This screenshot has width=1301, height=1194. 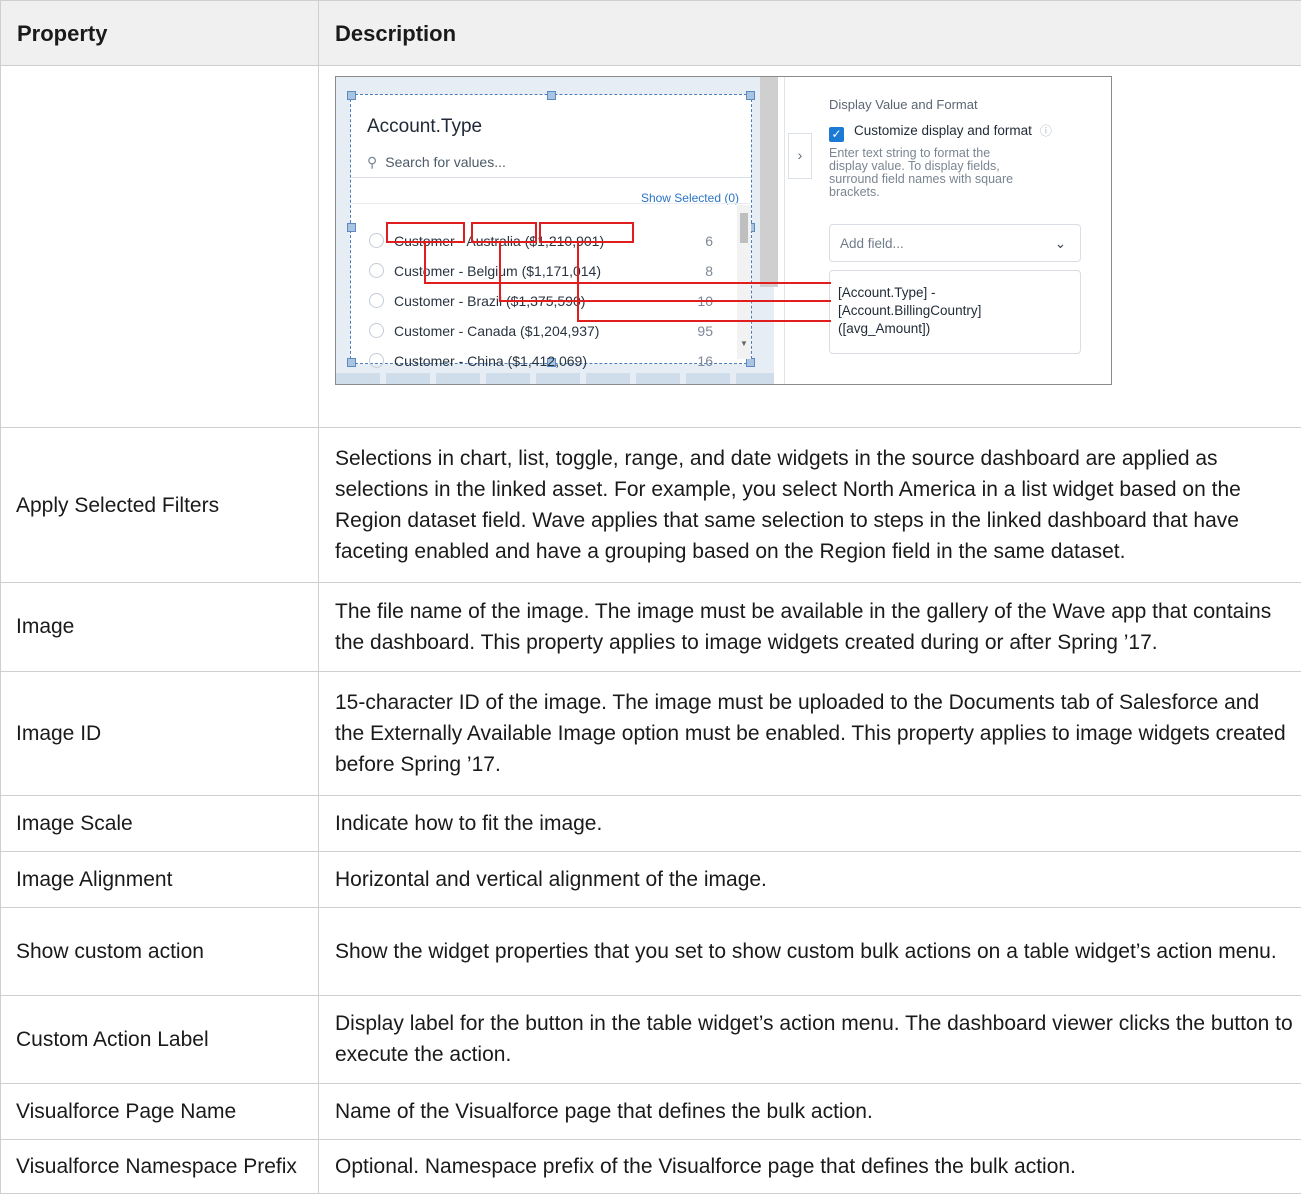 I want to click on widget-title: Account.Type, so click(x=425, y=126).